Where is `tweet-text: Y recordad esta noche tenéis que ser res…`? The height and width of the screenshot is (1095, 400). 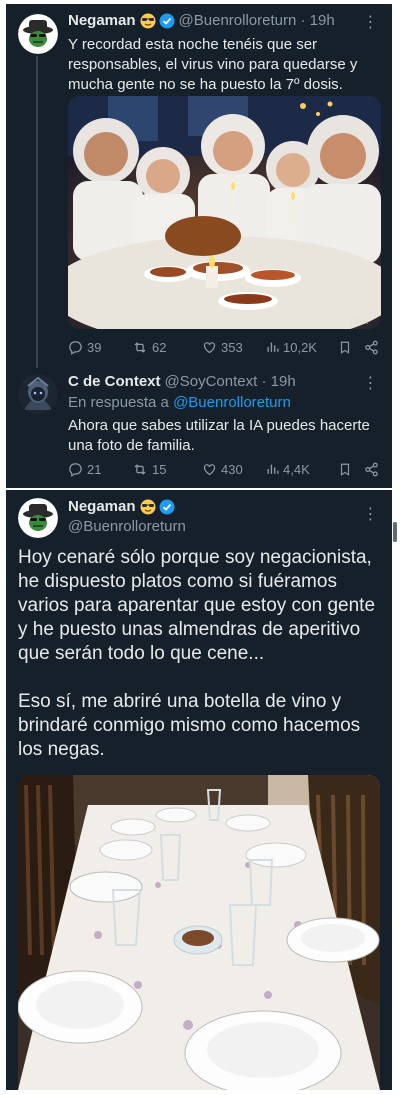 tweet-text: Y recordad esta noche tenéis que ser res… is located at coordinates (213, 64).